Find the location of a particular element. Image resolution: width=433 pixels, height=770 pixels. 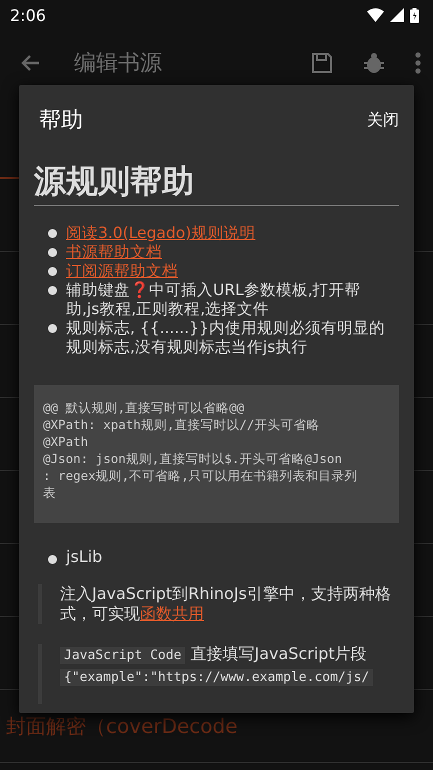

bullet-text: 辅助键盘❓中可插入URL参数模板,打开帮助,js教程,正则教程,选择文件 is located at coordinates (214, 300).